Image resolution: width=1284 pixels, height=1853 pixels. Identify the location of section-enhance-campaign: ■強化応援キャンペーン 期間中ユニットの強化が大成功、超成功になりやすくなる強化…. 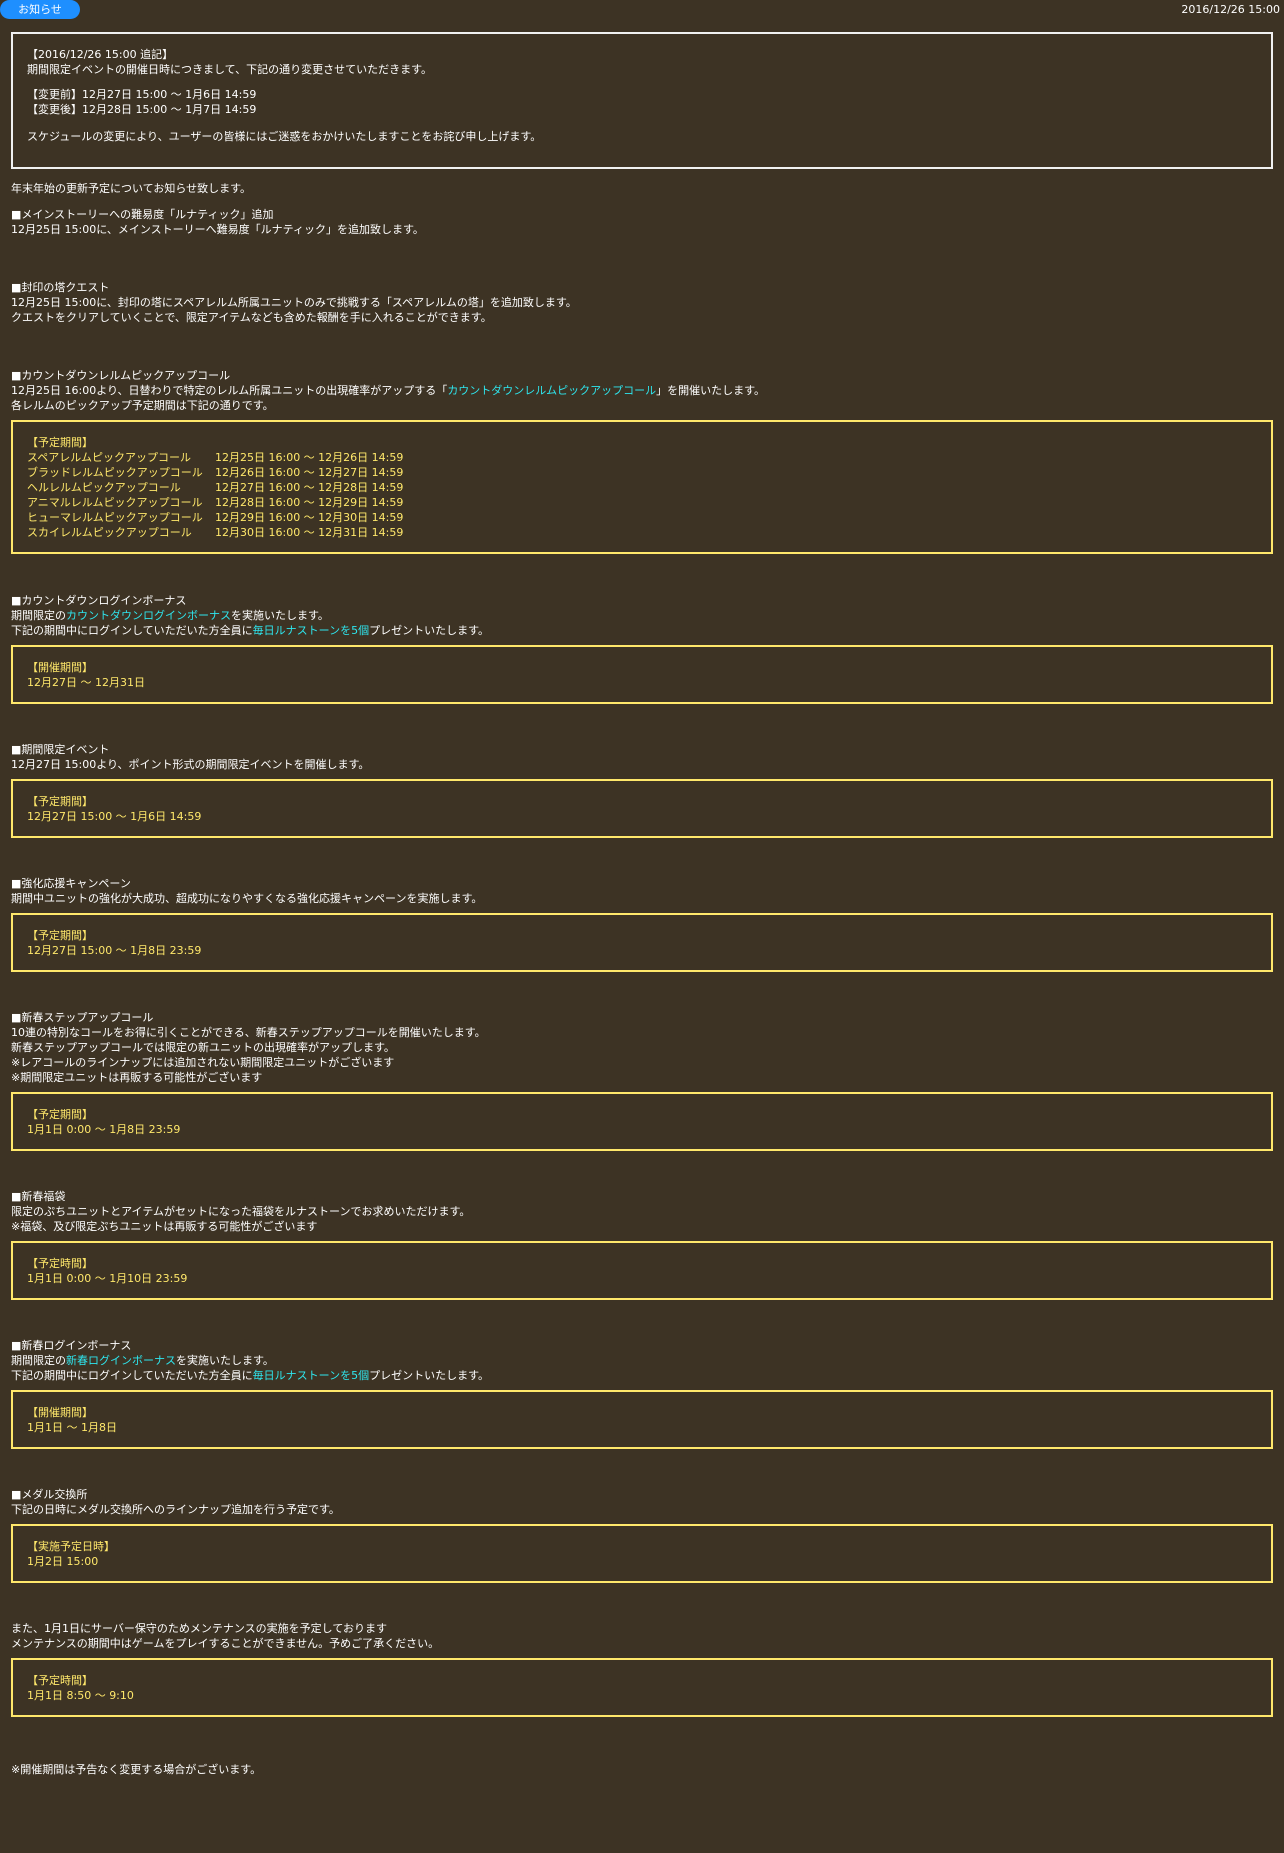
(642, 891).